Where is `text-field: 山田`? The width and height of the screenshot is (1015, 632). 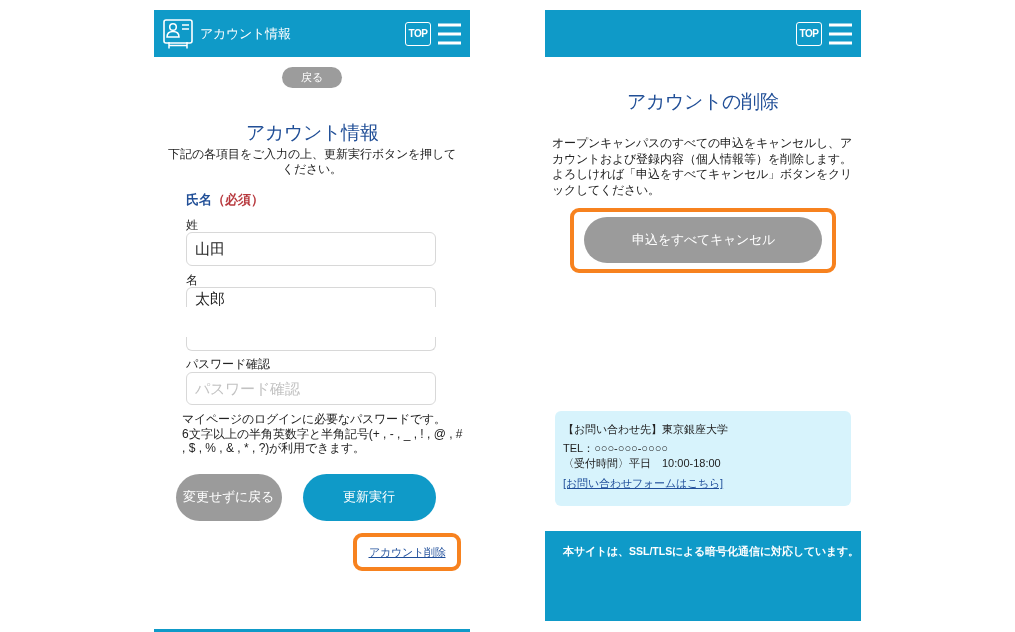 text-field: 山田 is located at coordinates (311, 249).